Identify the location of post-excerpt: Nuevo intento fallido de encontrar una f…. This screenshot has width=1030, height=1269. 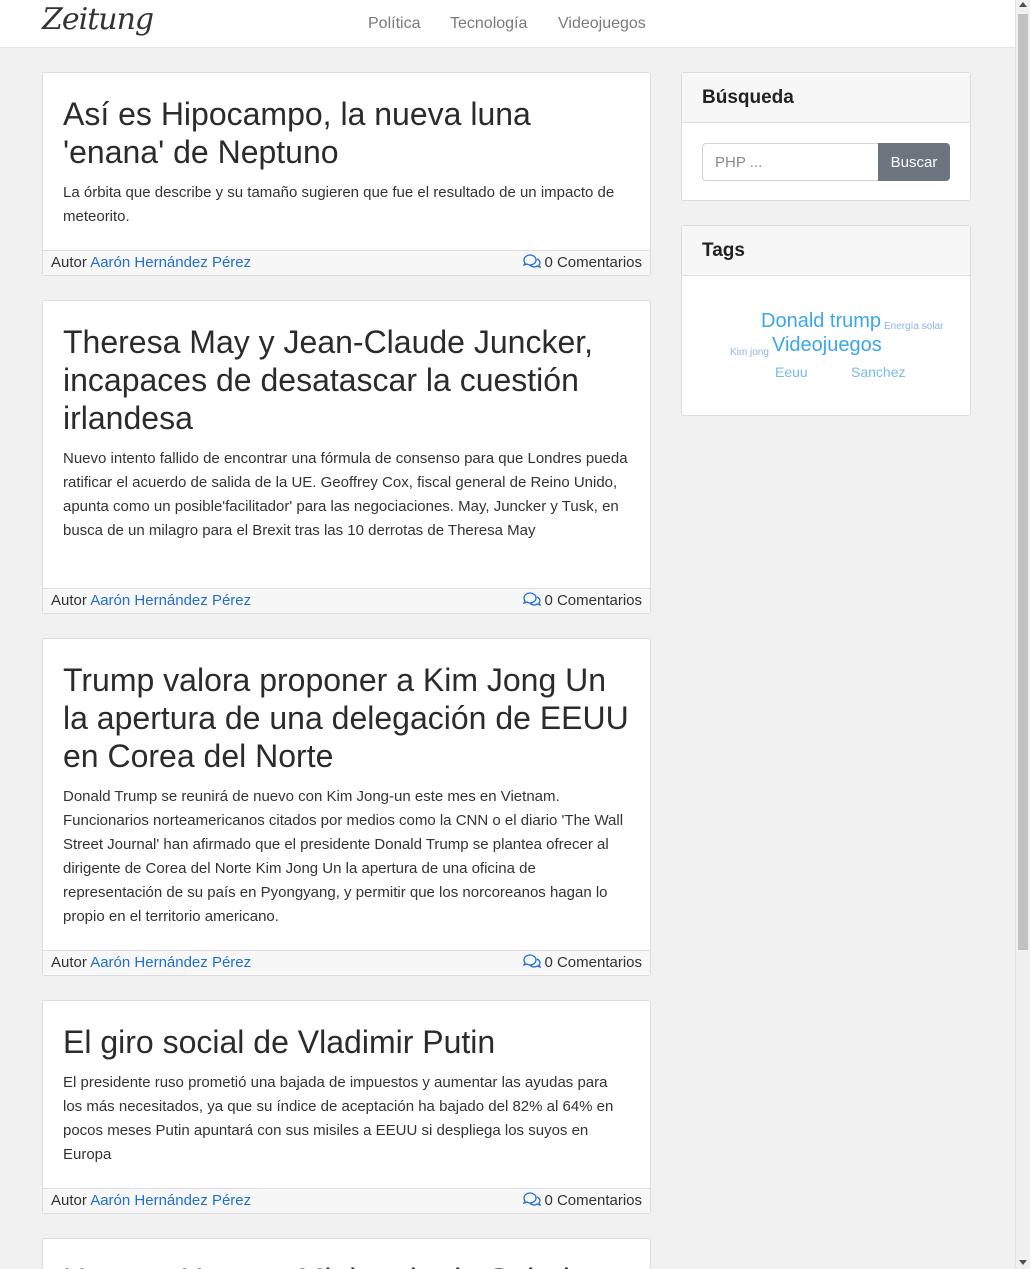
(345, 494).